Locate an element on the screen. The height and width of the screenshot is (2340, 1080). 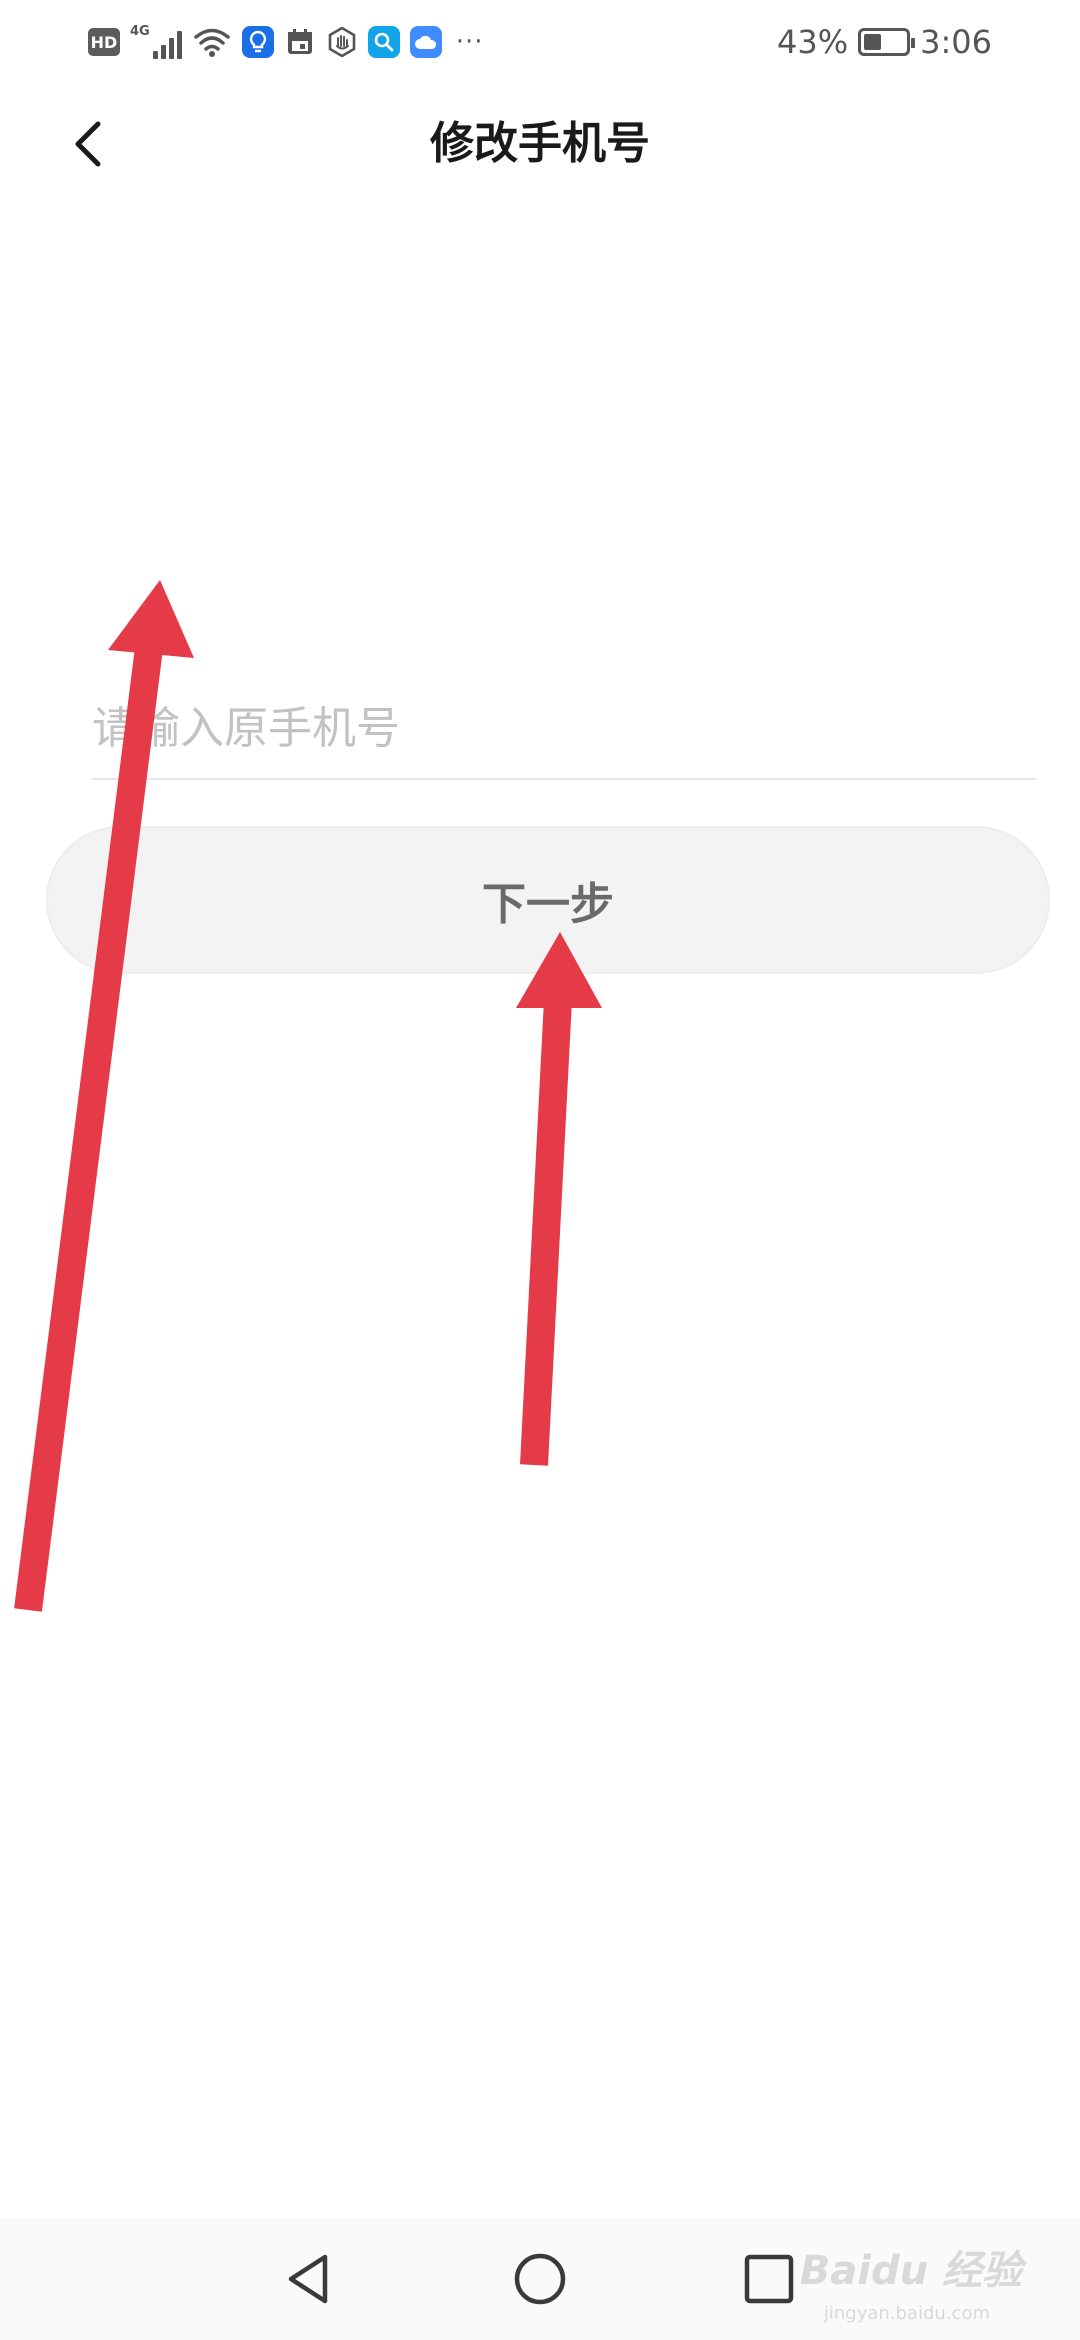
nav-home-button is located at coordinates (540, 2279).